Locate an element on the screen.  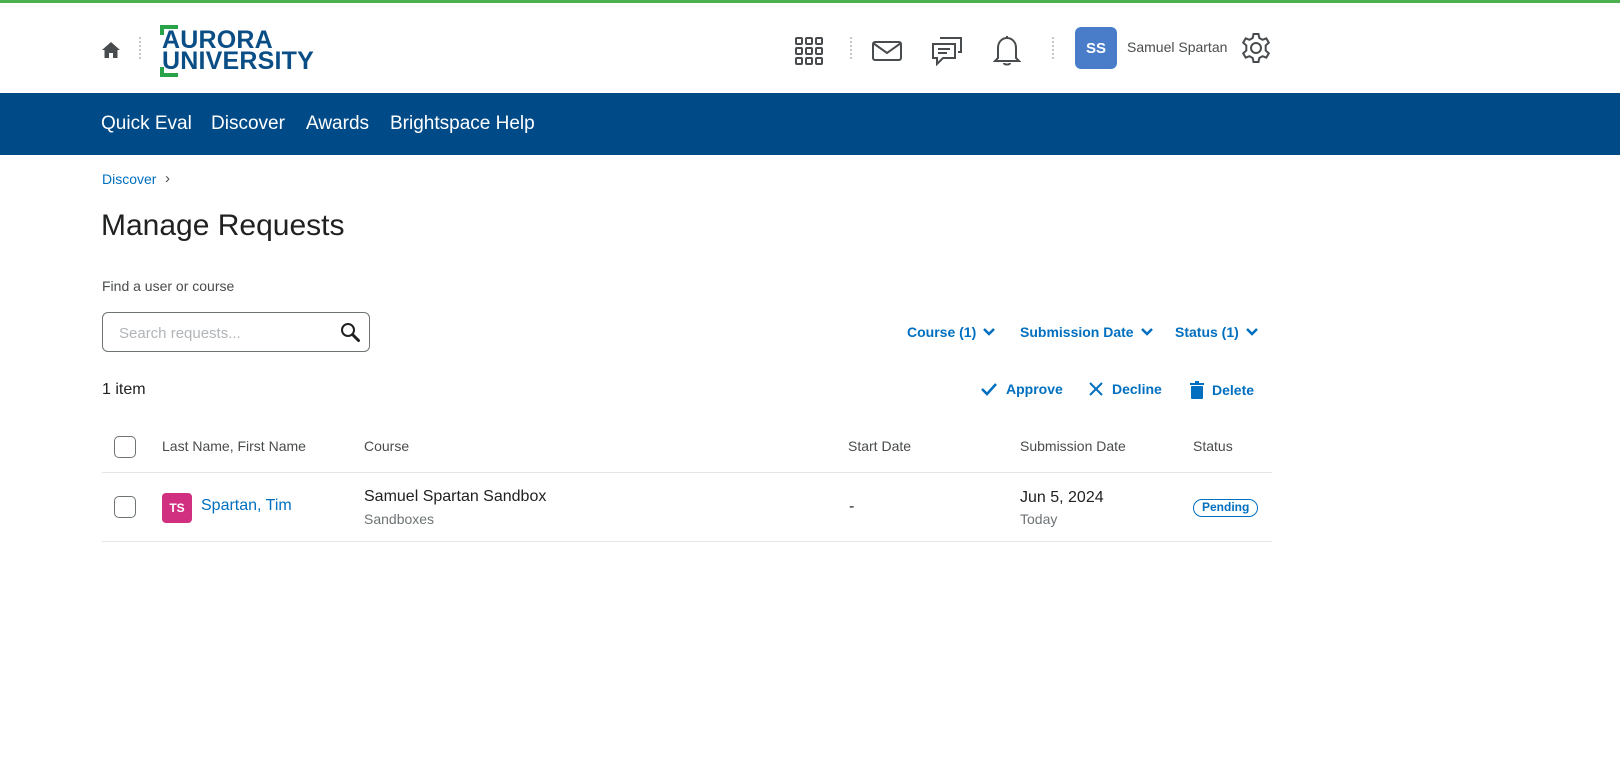
approve-button: Approve is located at coordinates (1021, 389).